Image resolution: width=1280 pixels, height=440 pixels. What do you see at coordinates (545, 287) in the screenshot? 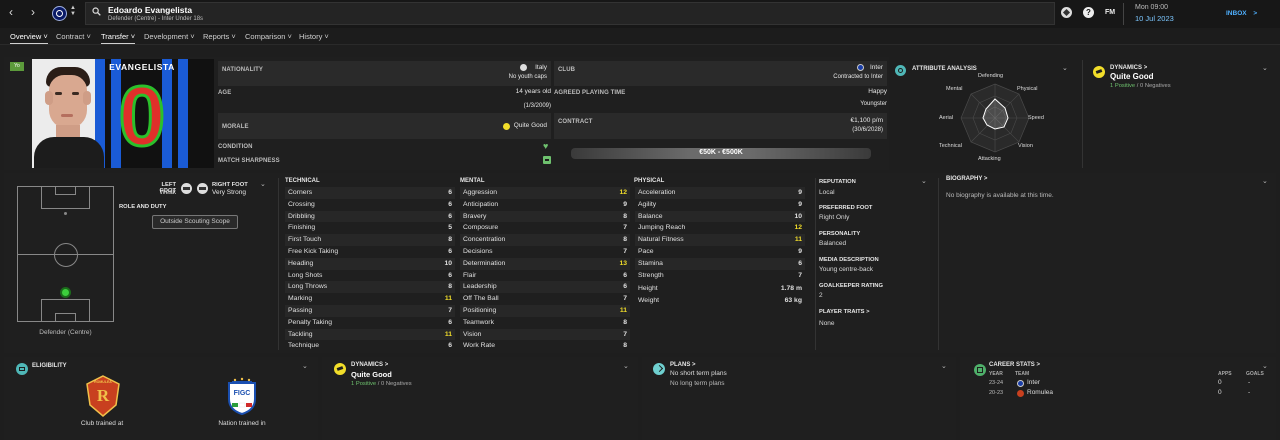
I see `attribute-row: Leadership 6` at bounding box center [545, 287].